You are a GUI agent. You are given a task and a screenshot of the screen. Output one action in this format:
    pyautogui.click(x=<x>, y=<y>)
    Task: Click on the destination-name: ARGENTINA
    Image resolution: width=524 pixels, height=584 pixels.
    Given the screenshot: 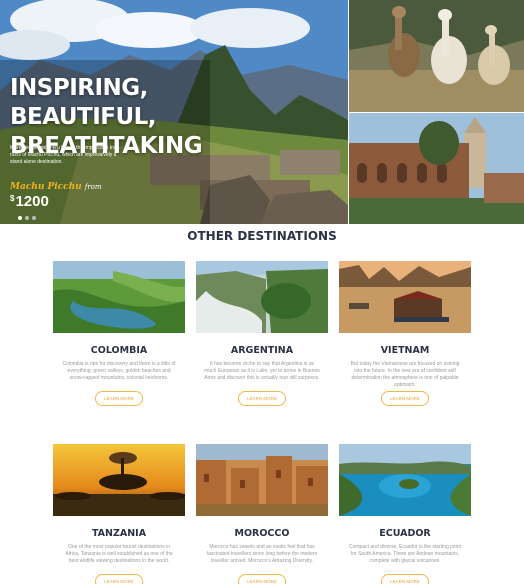 What is the action you would take?
    pyautogui.click(x=262, y=350)
    